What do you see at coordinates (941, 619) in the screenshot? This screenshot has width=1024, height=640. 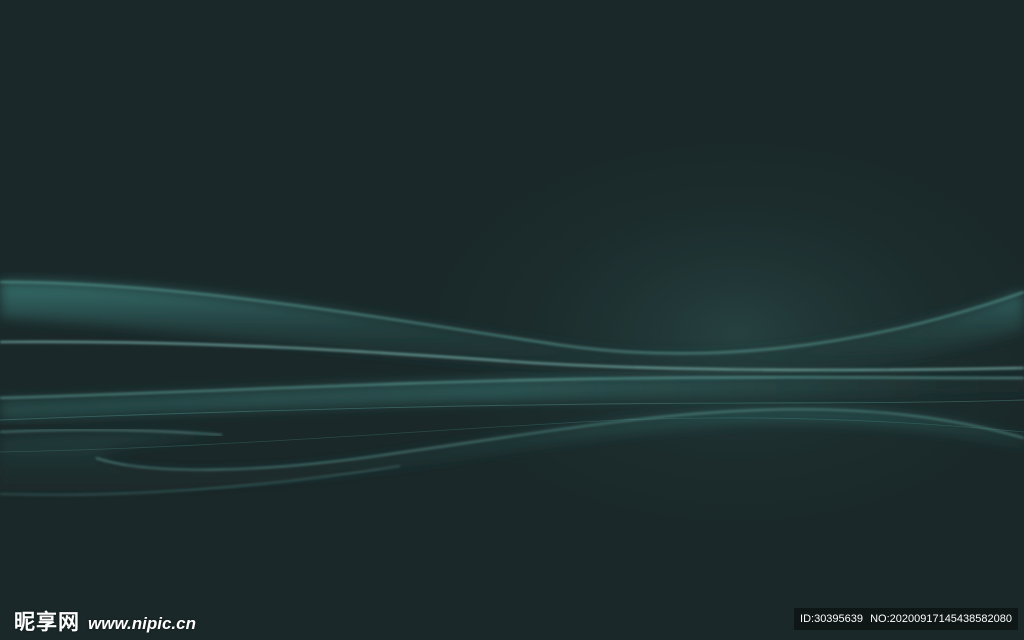 I see `watermark-no: NO:20200917145438582080` at bounding box center [941, 619].